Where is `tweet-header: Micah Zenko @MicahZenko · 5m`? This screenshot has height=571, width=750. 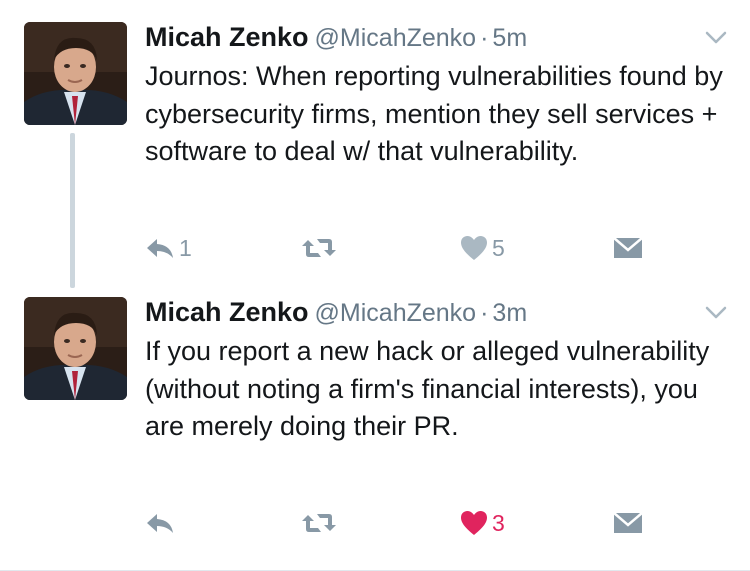
tweet-header: Micah Zenko @MicahZenko · 5m is located at coordinates (417, 38).